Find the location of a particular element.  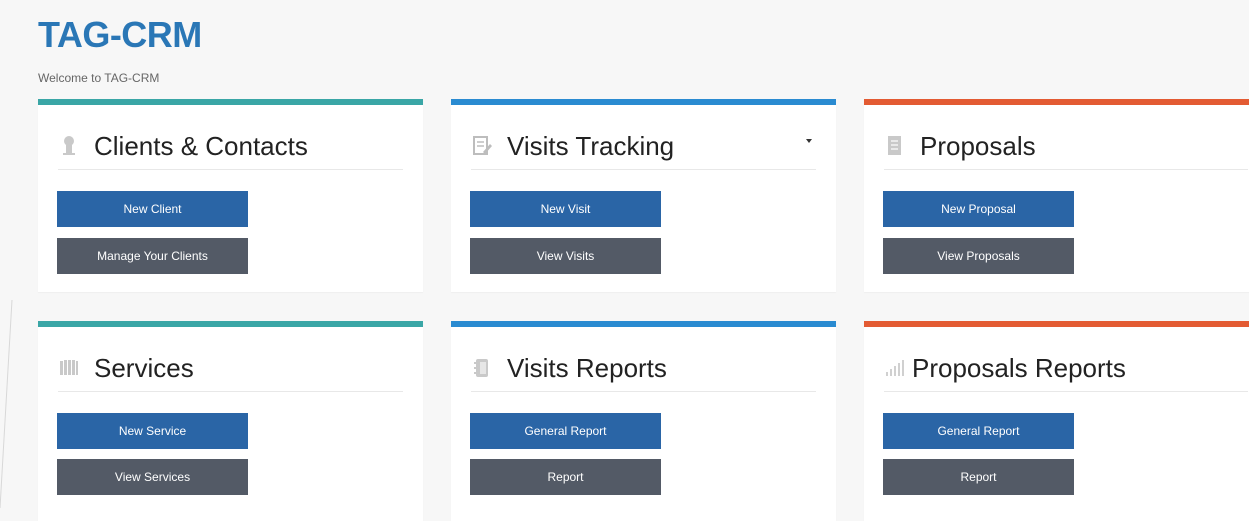

card-title: Clients & Contacts is located at coordinates (201, 145).